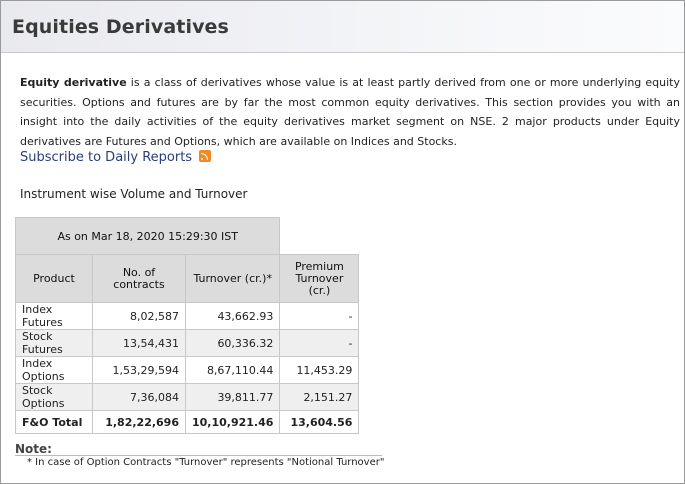 This screenshot has width=685, height=484. What do you see at coordinates (54, 397) in the screenshot?
I see `cell-product: Stock Options` at bounding box center [54, 397].